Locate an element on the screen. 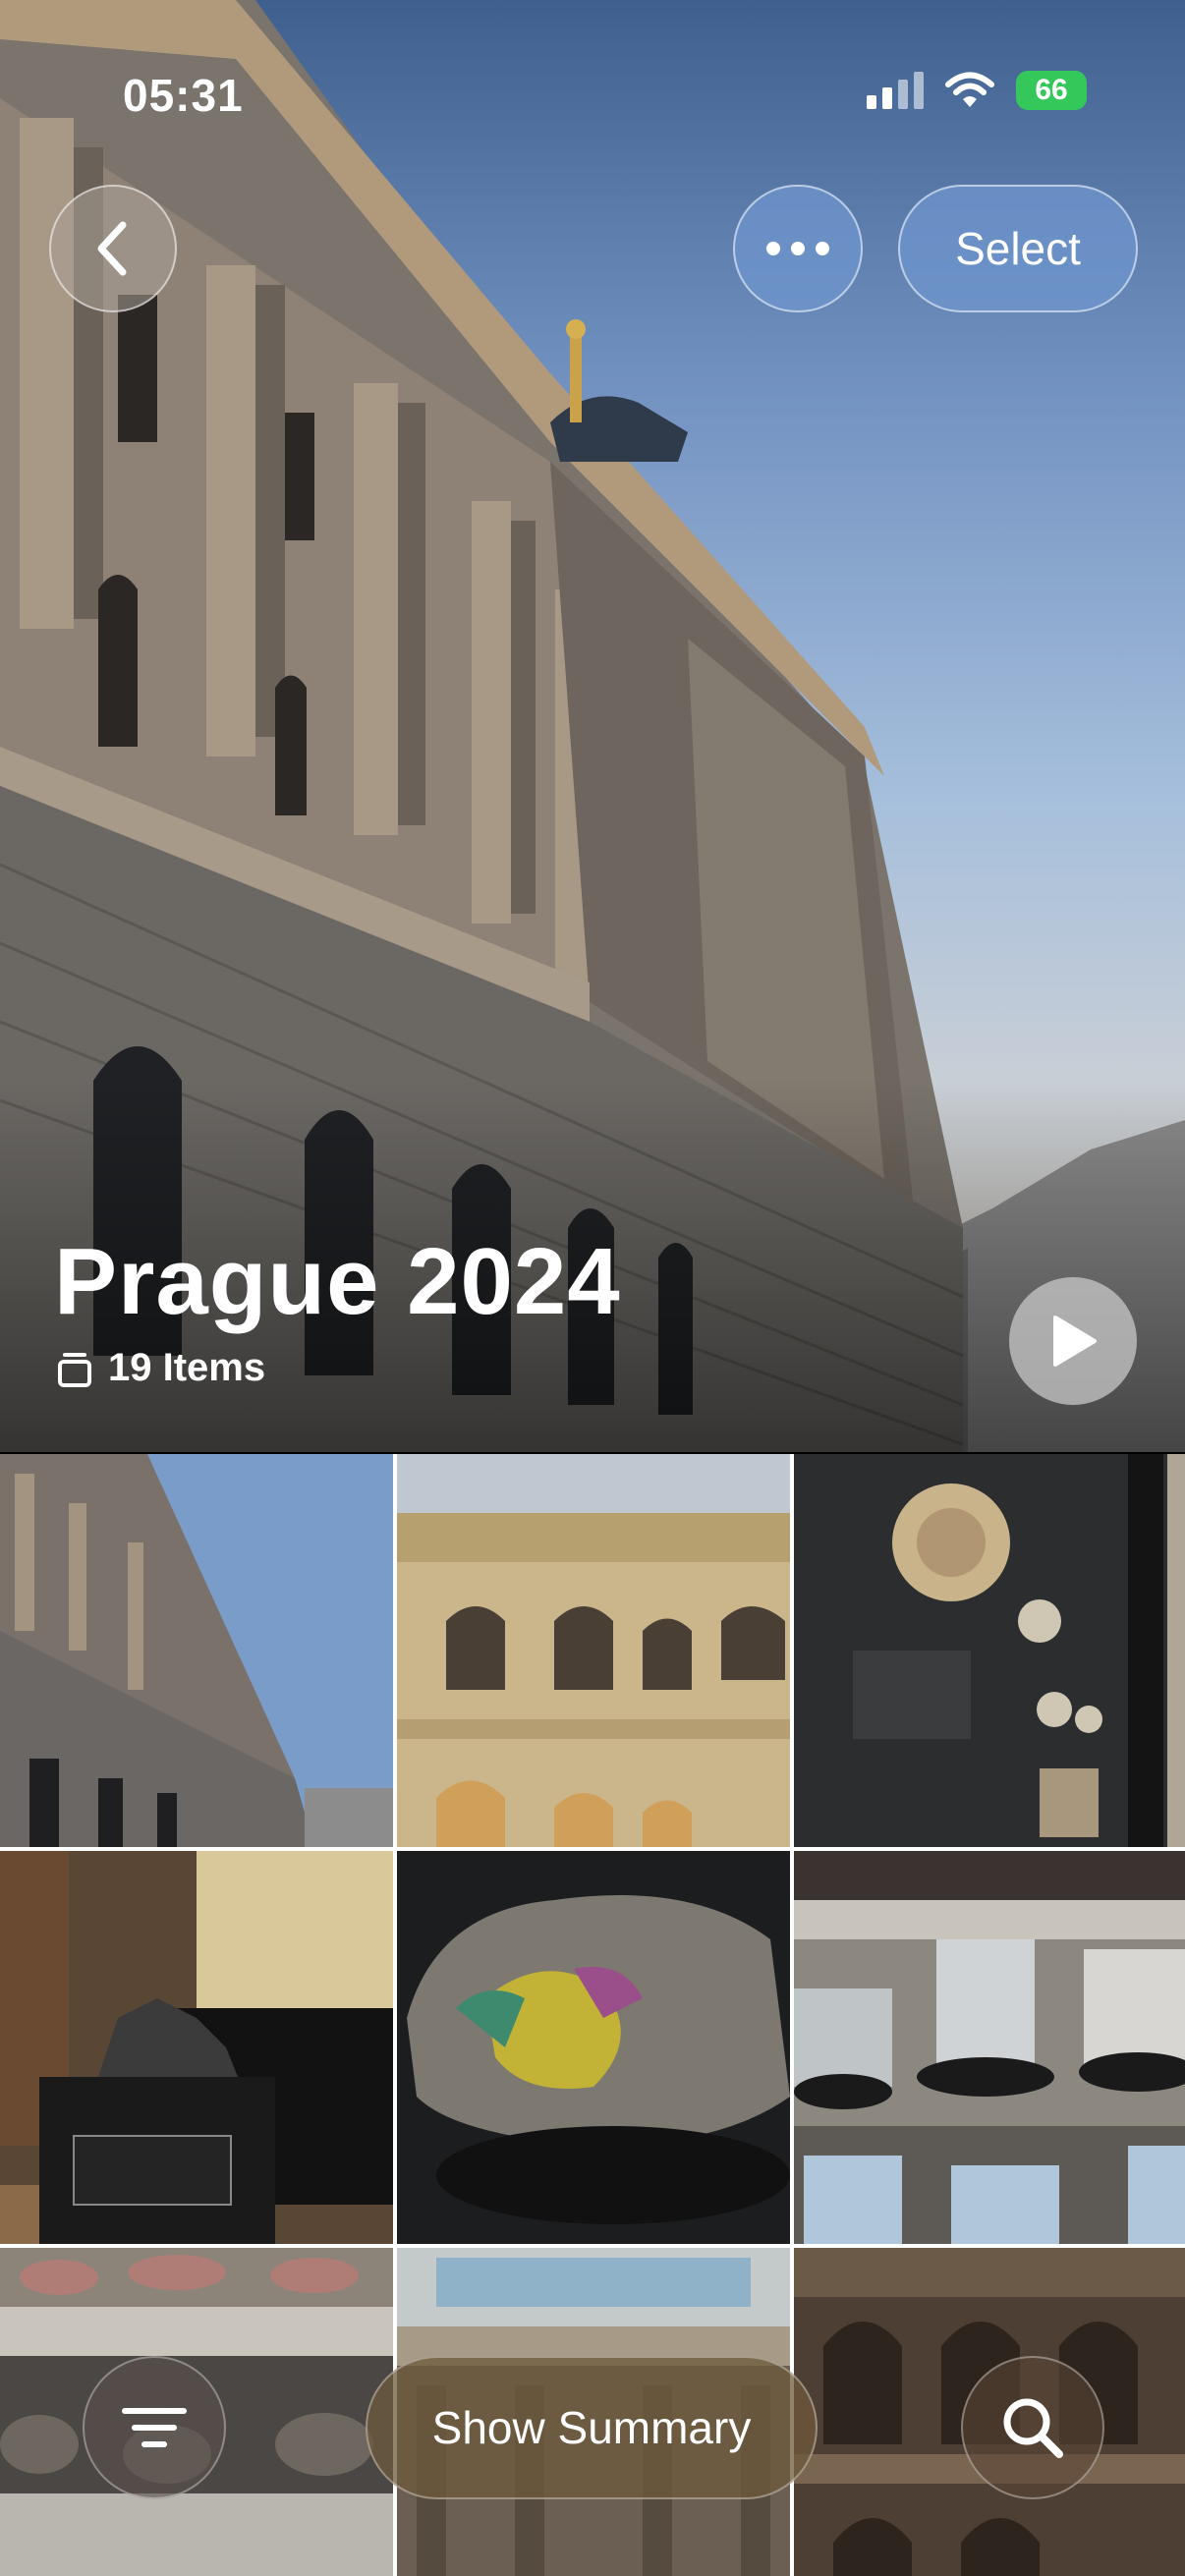 The height and width of the screenshot is (2576, 1185). crystal-shelf-photo is located at coordinates (990, 2047).